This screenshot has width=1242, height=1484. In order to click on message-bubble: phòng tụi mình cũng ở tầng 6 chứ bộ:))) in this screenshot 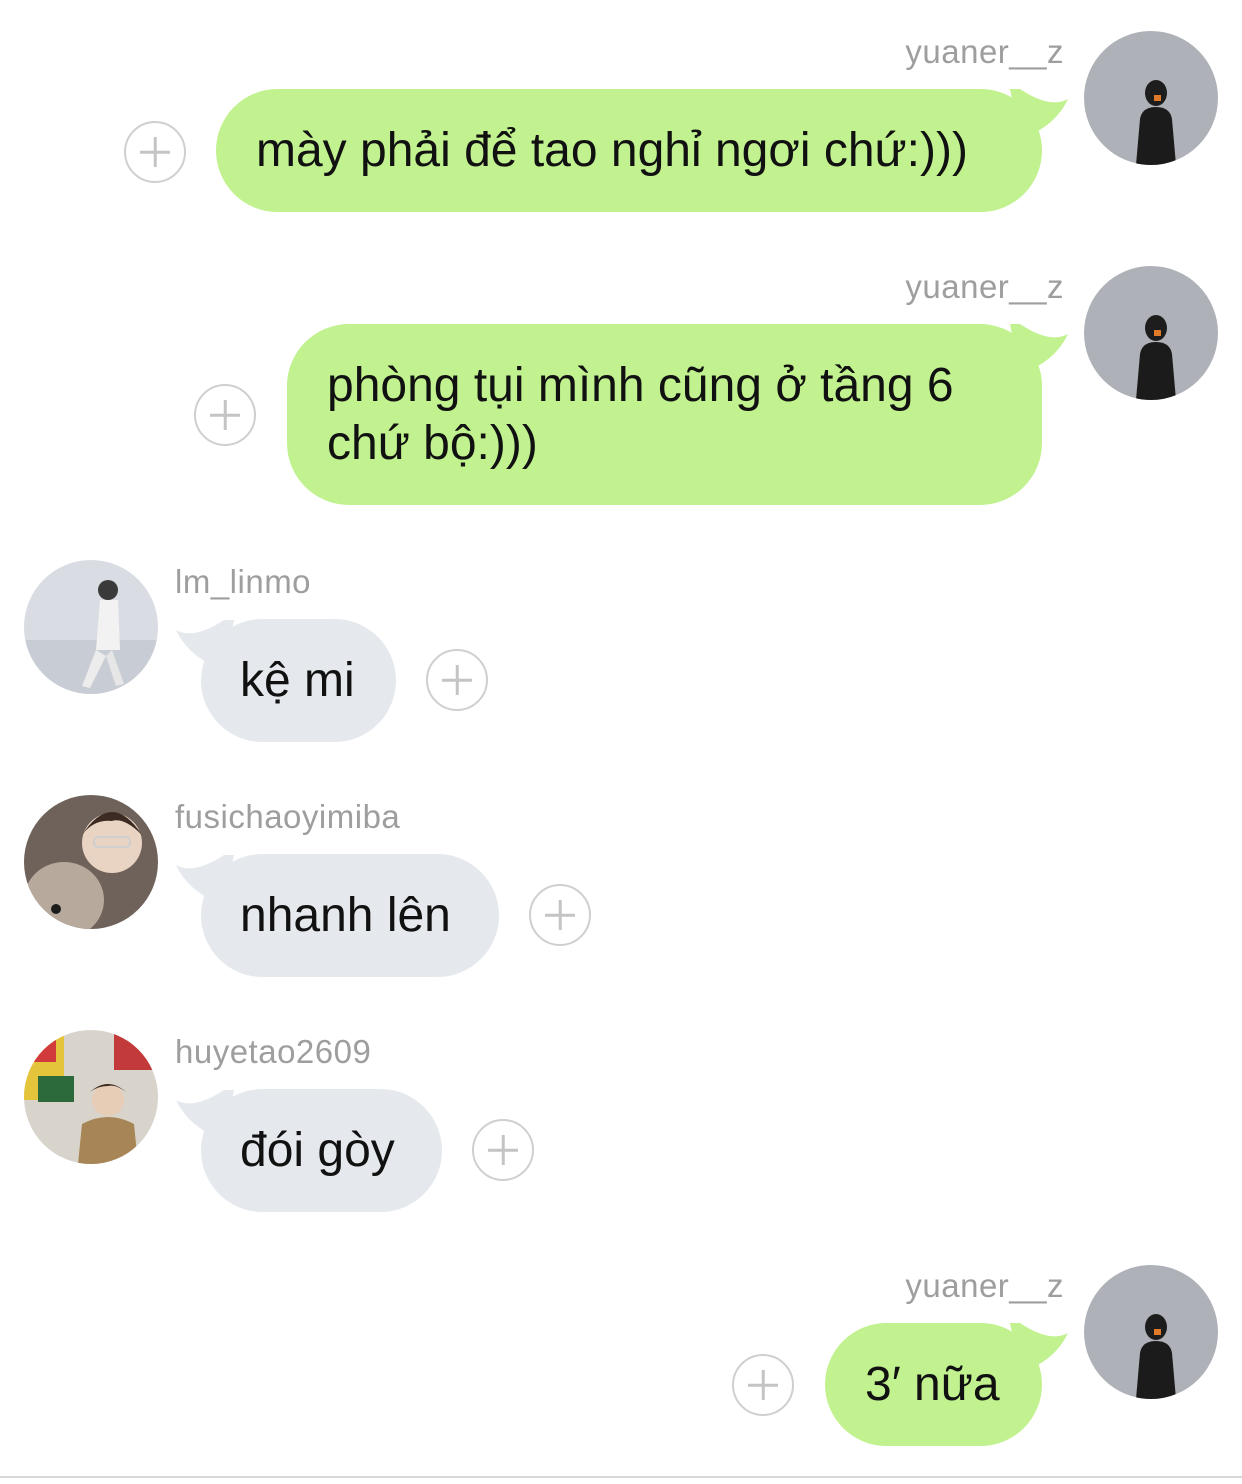, I will do `click(664, 414)`.